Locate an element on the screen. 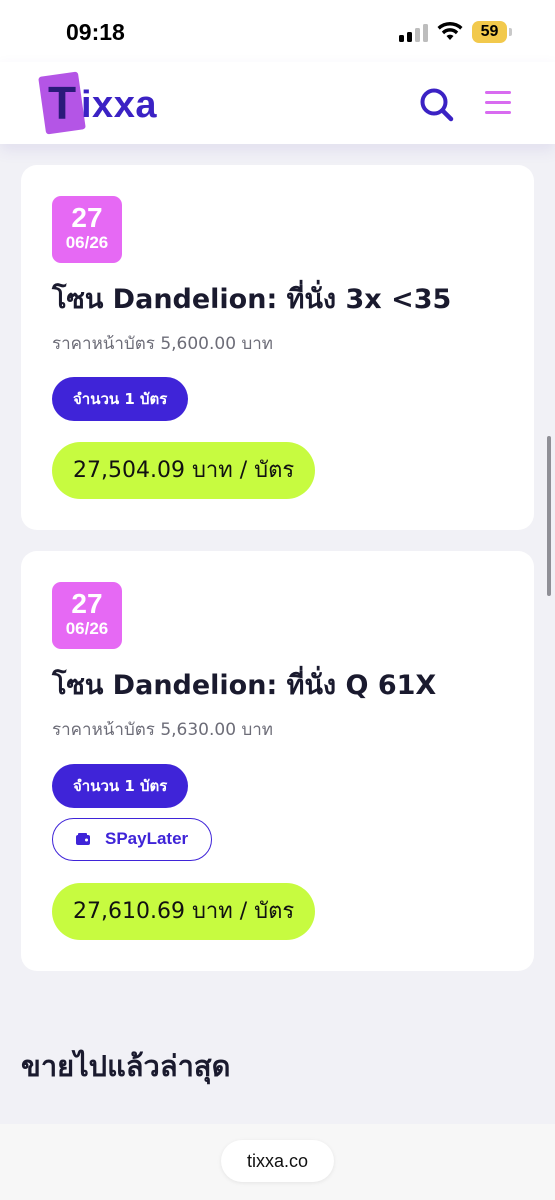  battery-tip is located at coordinates (510, 32).